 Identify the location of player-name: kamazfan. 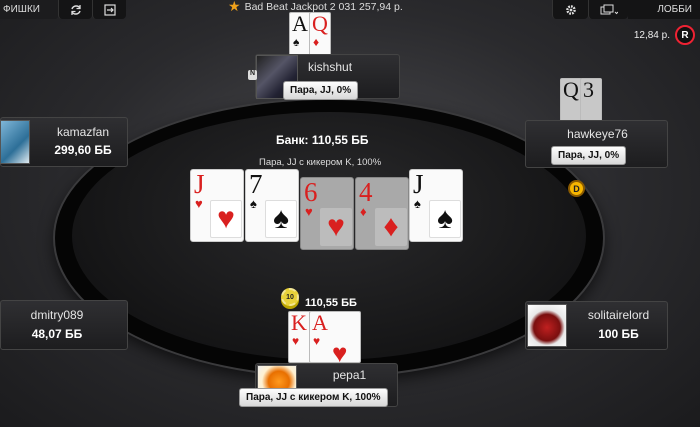
(83, 132).